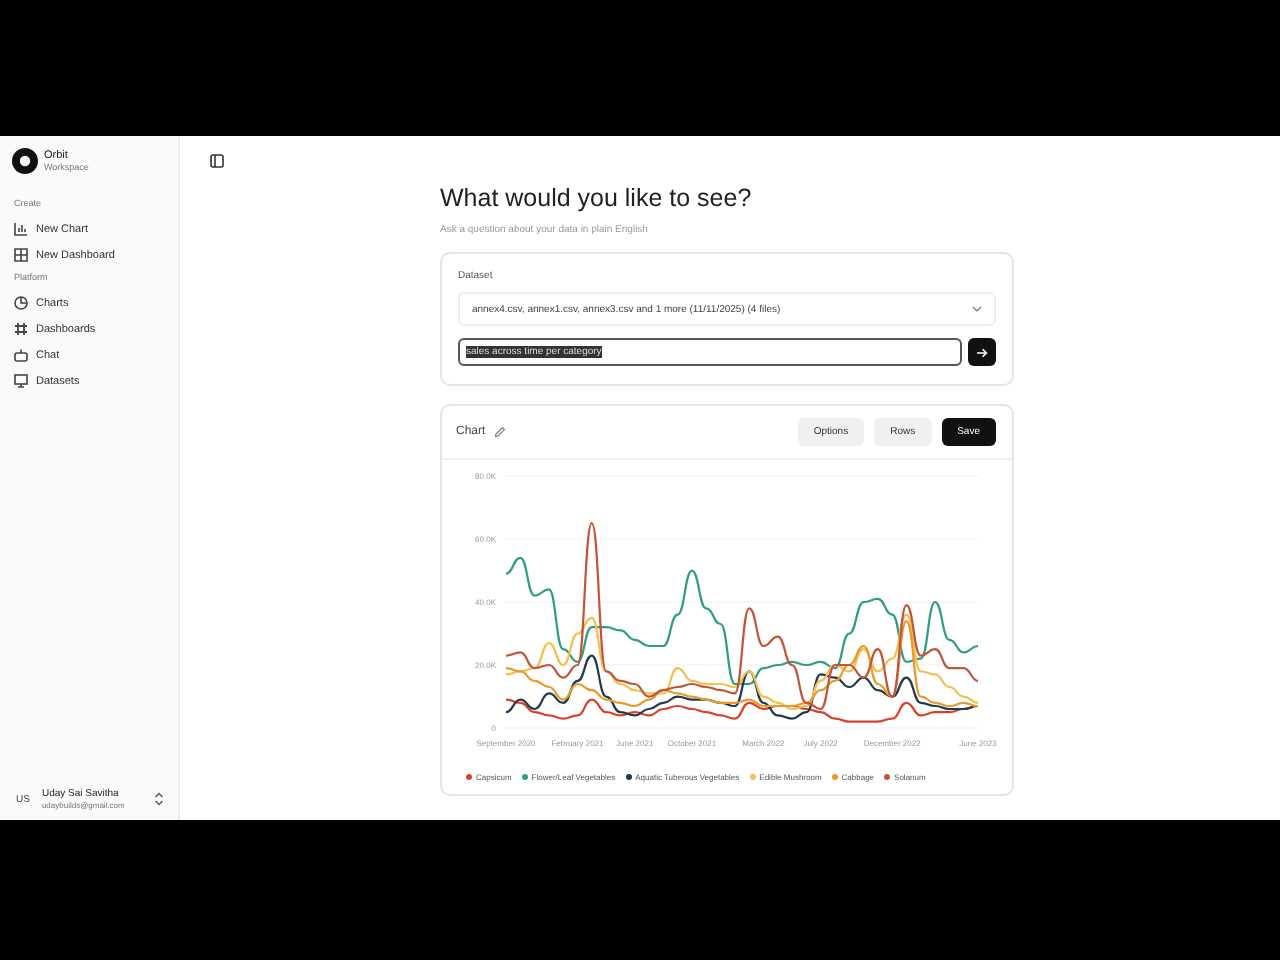  I want to click on sidebar-toggle-icon, so click(217, 161).